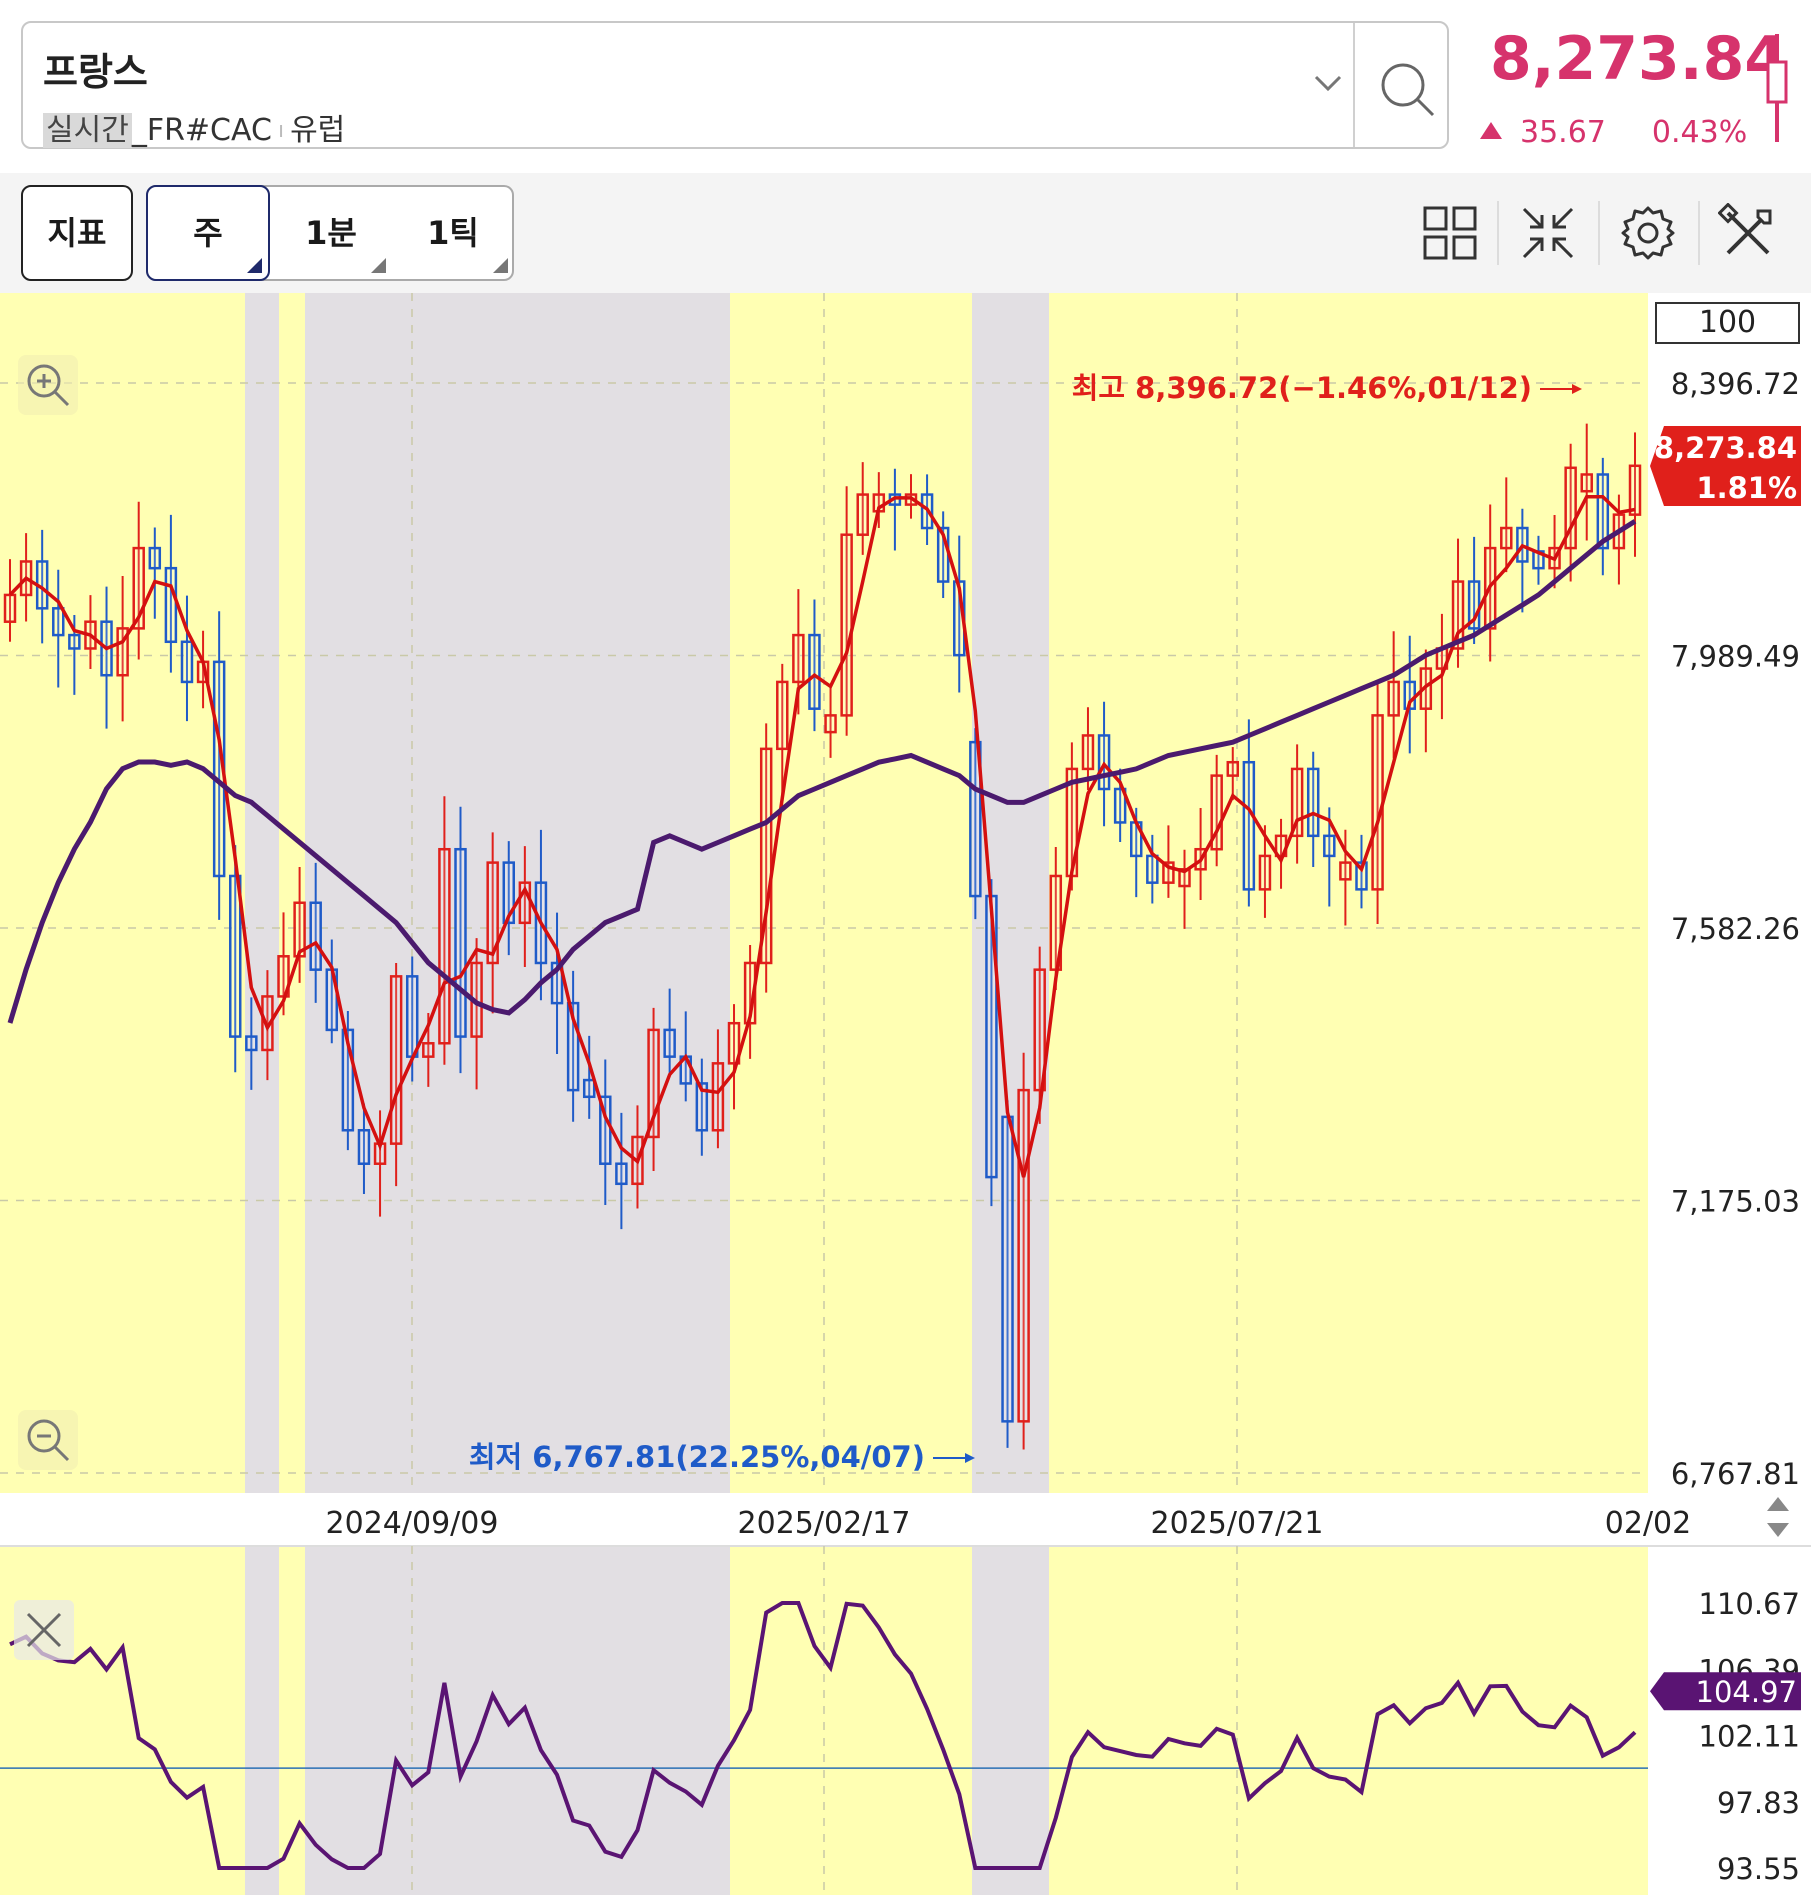 The width and height of the screenshot is (1811, 1895). Describe the element at coordinates (201, 130) in the screenshot. I see `symbol-code: _FR#CAC` at that location.